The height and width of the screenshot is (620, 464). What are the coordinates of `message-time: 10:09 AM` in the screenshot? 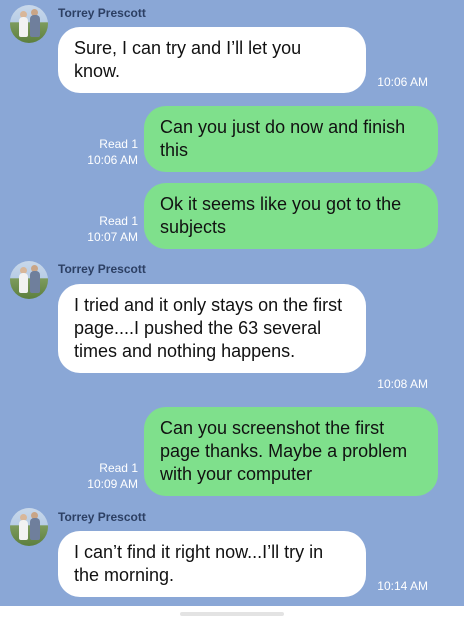 It's located at (112, 484).